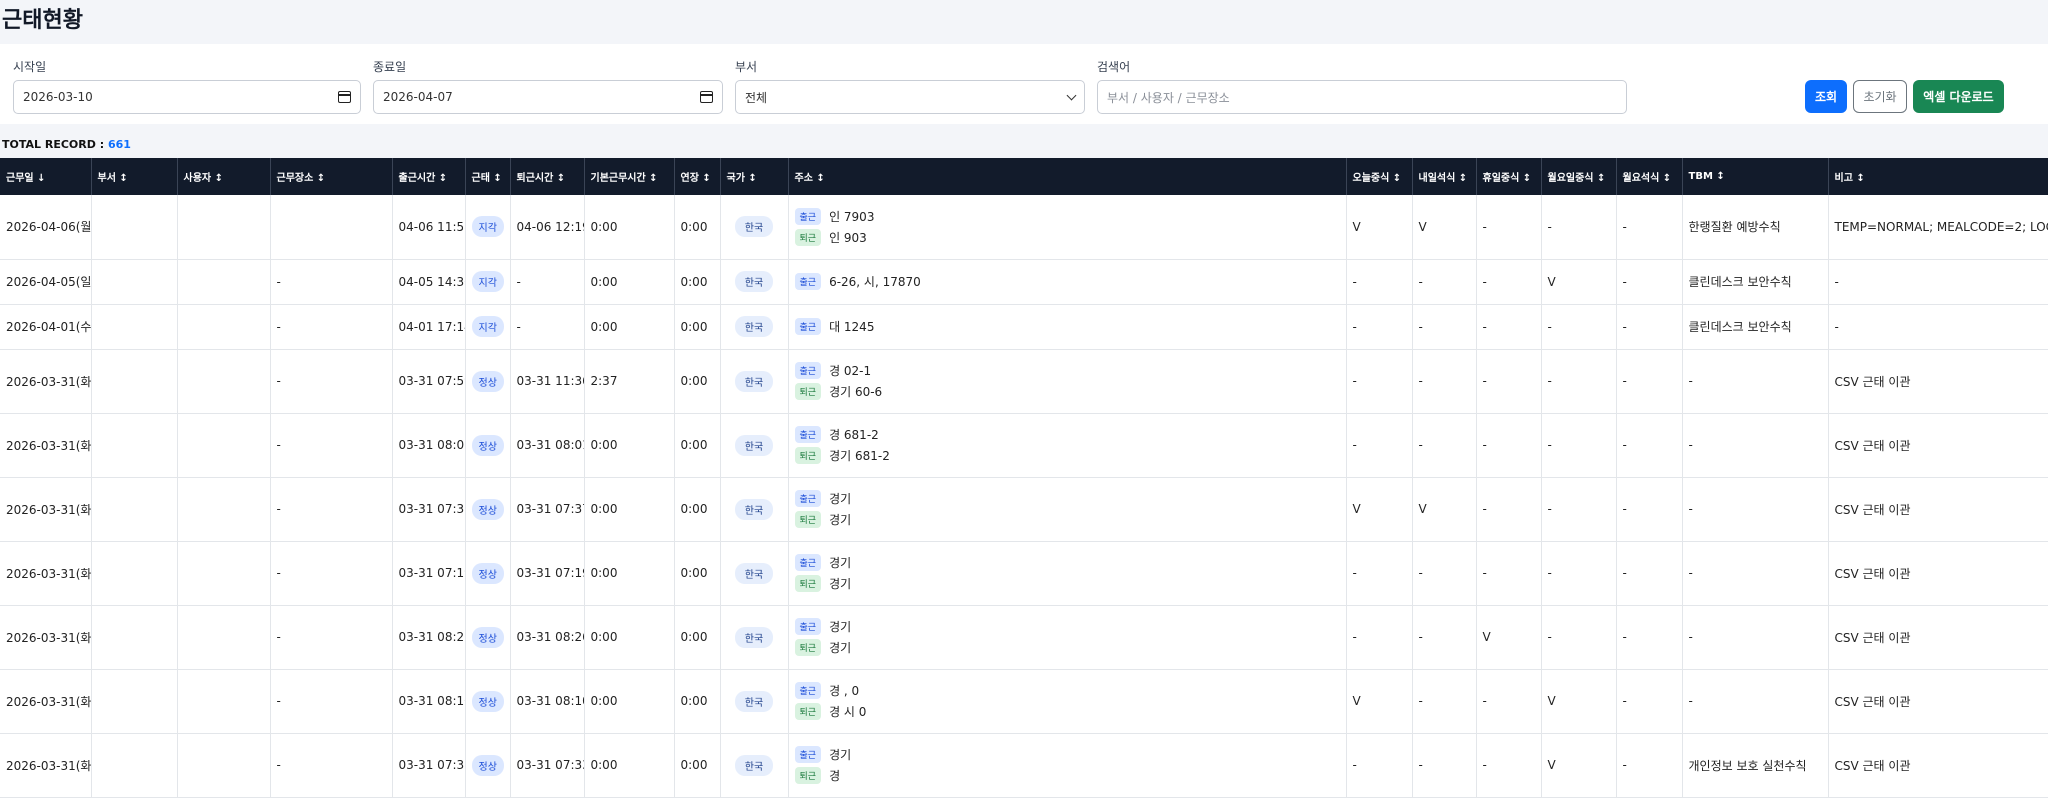 Image resolution: width=2048 pixels, height=798 pixels. Describe the element at coordinates (548, 97) in the screenshot. I see `end-date-input: 2026-04-07` at that location.